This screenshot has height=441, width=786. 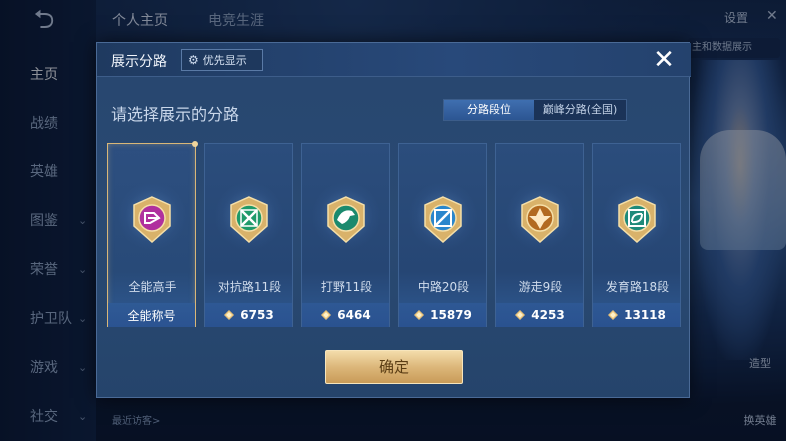 I want to click on lane-footer: 15879, so click(x=442, y=315).